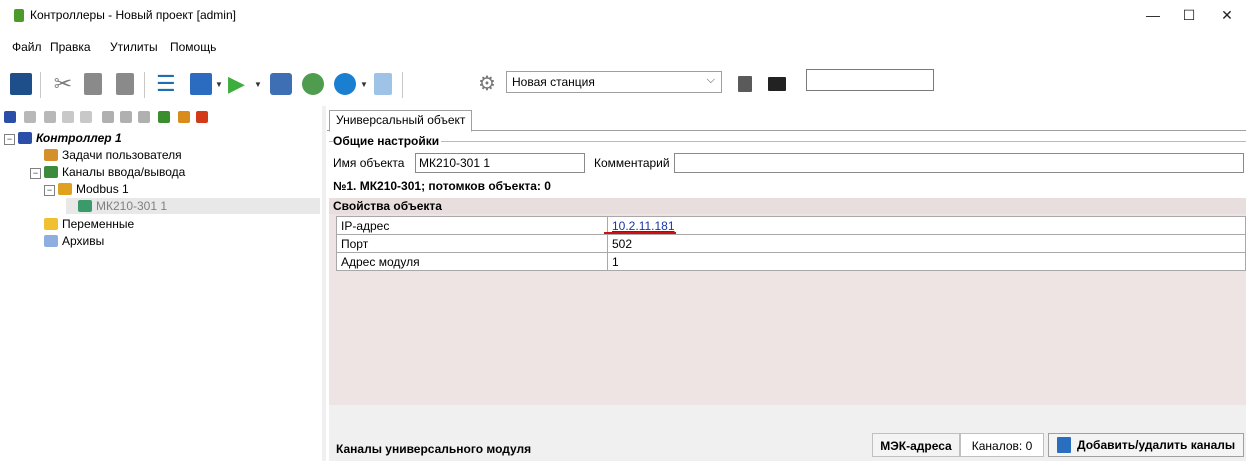 This screenshot has height=461, width=1246. I want to click on menu-bar: Файл Правка Утилиты Помощь, so click(623, 50).